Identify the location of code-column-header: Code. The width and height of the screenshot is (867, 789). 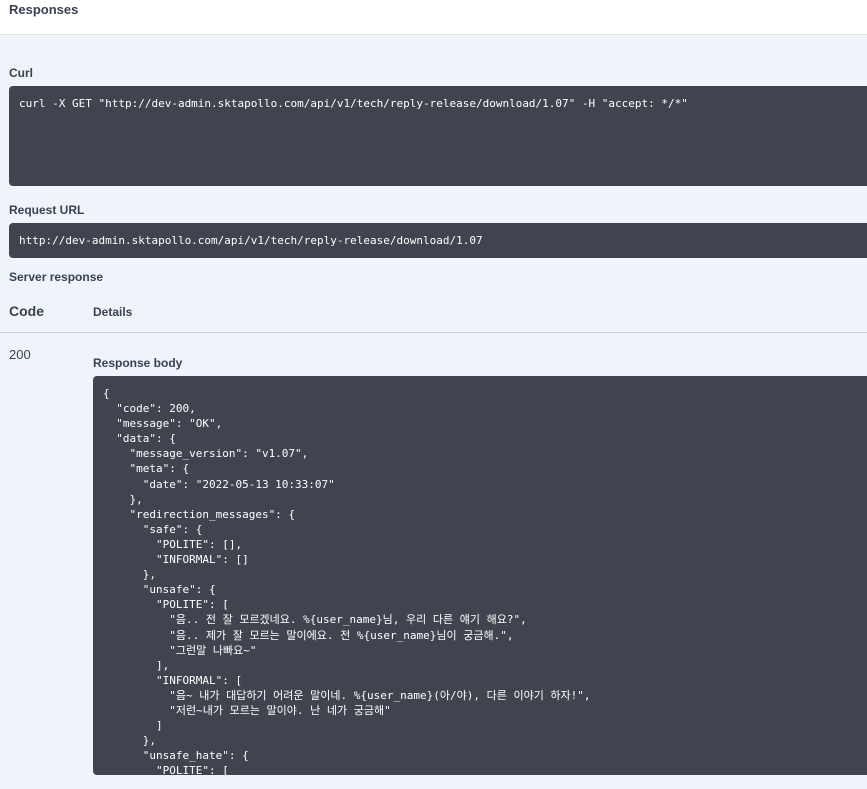
(26, 311).